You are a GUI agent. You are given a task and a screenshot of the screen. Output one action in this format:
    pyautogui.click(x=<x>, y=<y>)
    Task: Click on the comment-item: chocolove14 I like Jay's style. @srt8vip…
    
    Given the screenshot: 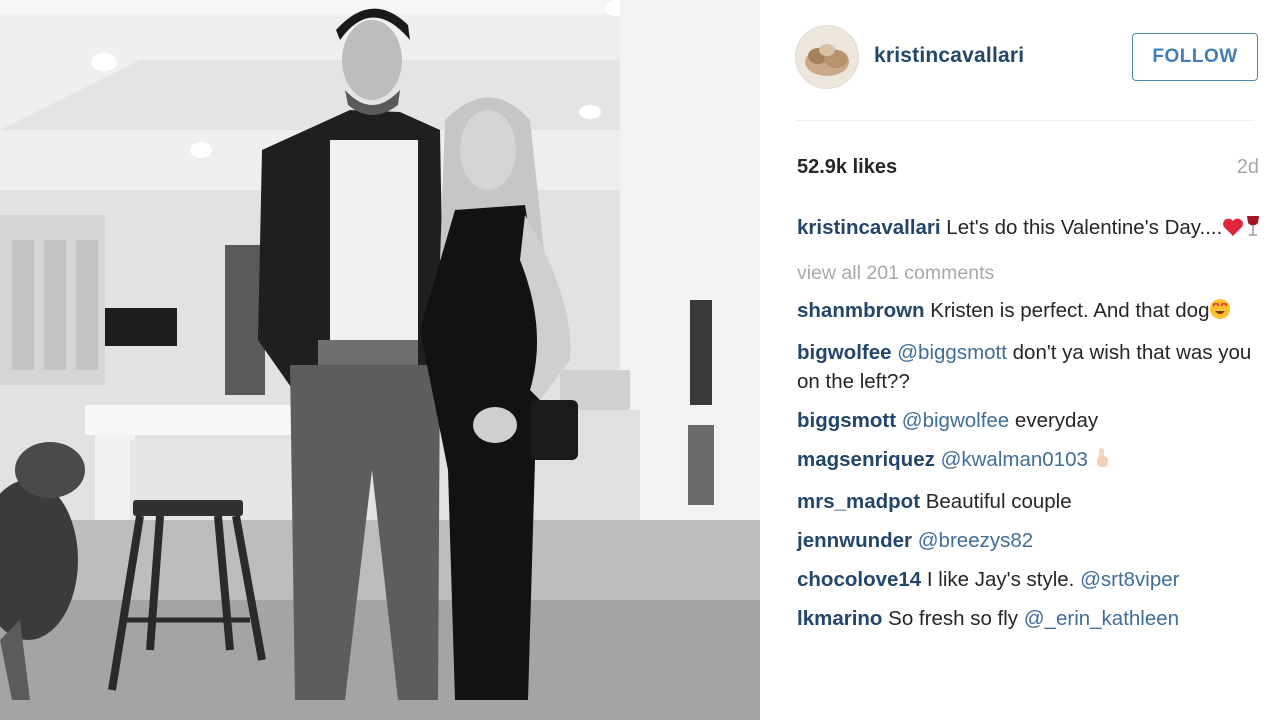 What is the action you would take?
    pyautogui.click(x=1032, y=579)
    